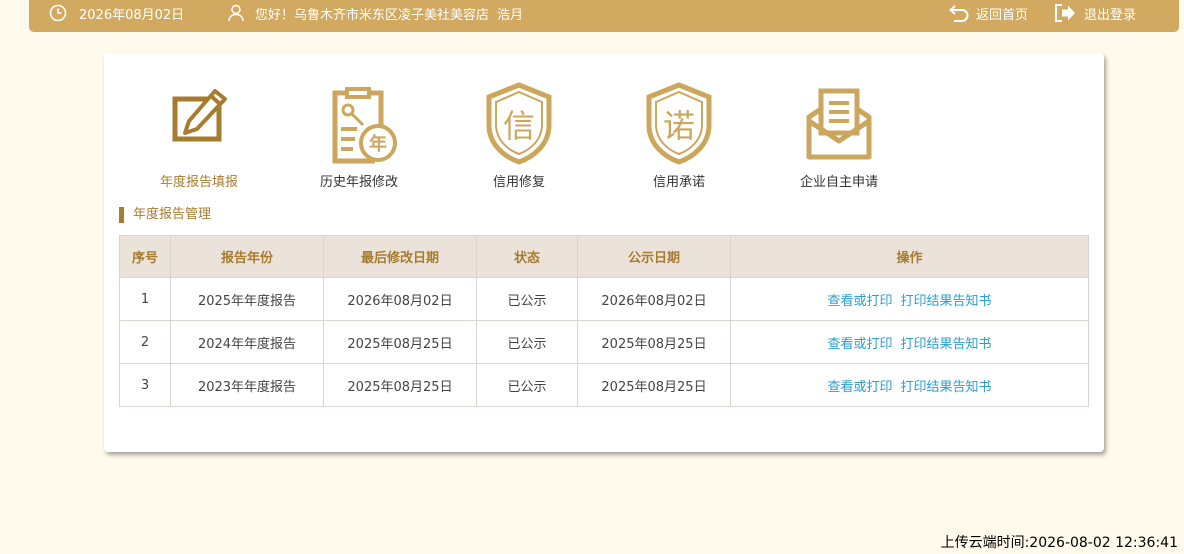  I want to click on col-header-no: 序号, so click(145, 256).